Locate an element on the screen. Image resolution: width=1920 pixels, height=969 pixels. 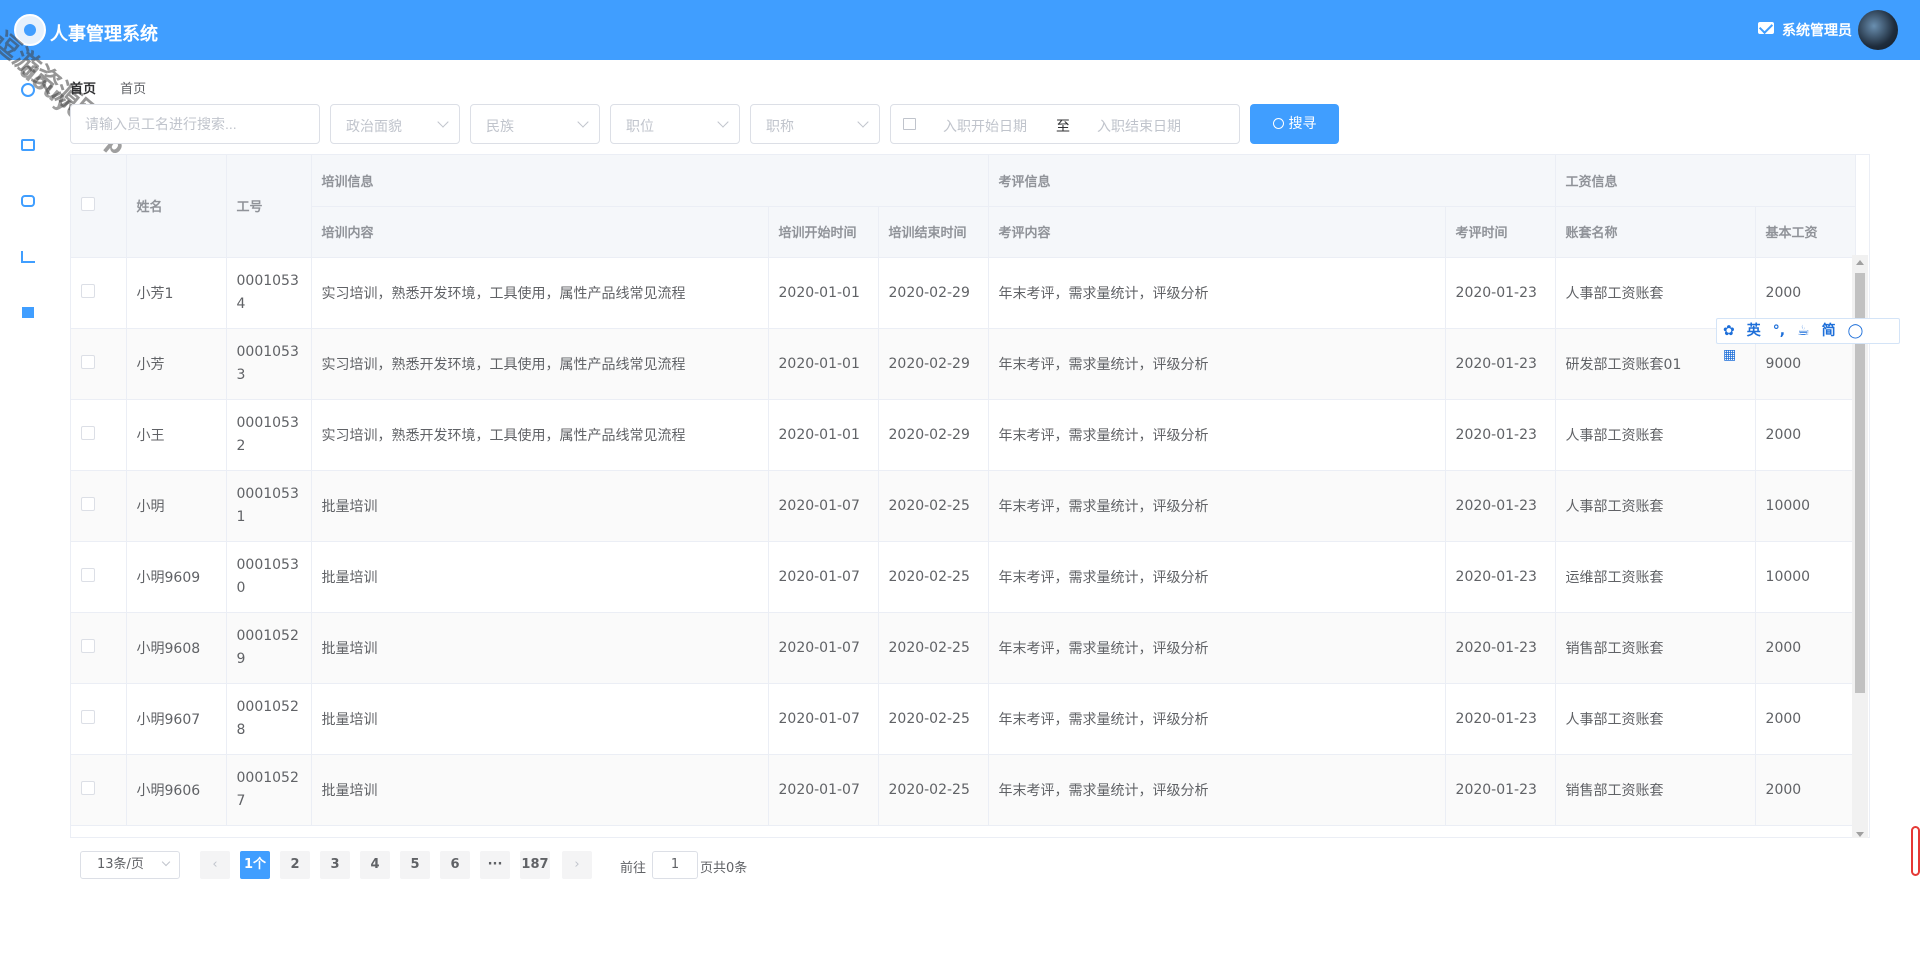
scroll-down-arrow-icon is located at coordinates (1860, 834).